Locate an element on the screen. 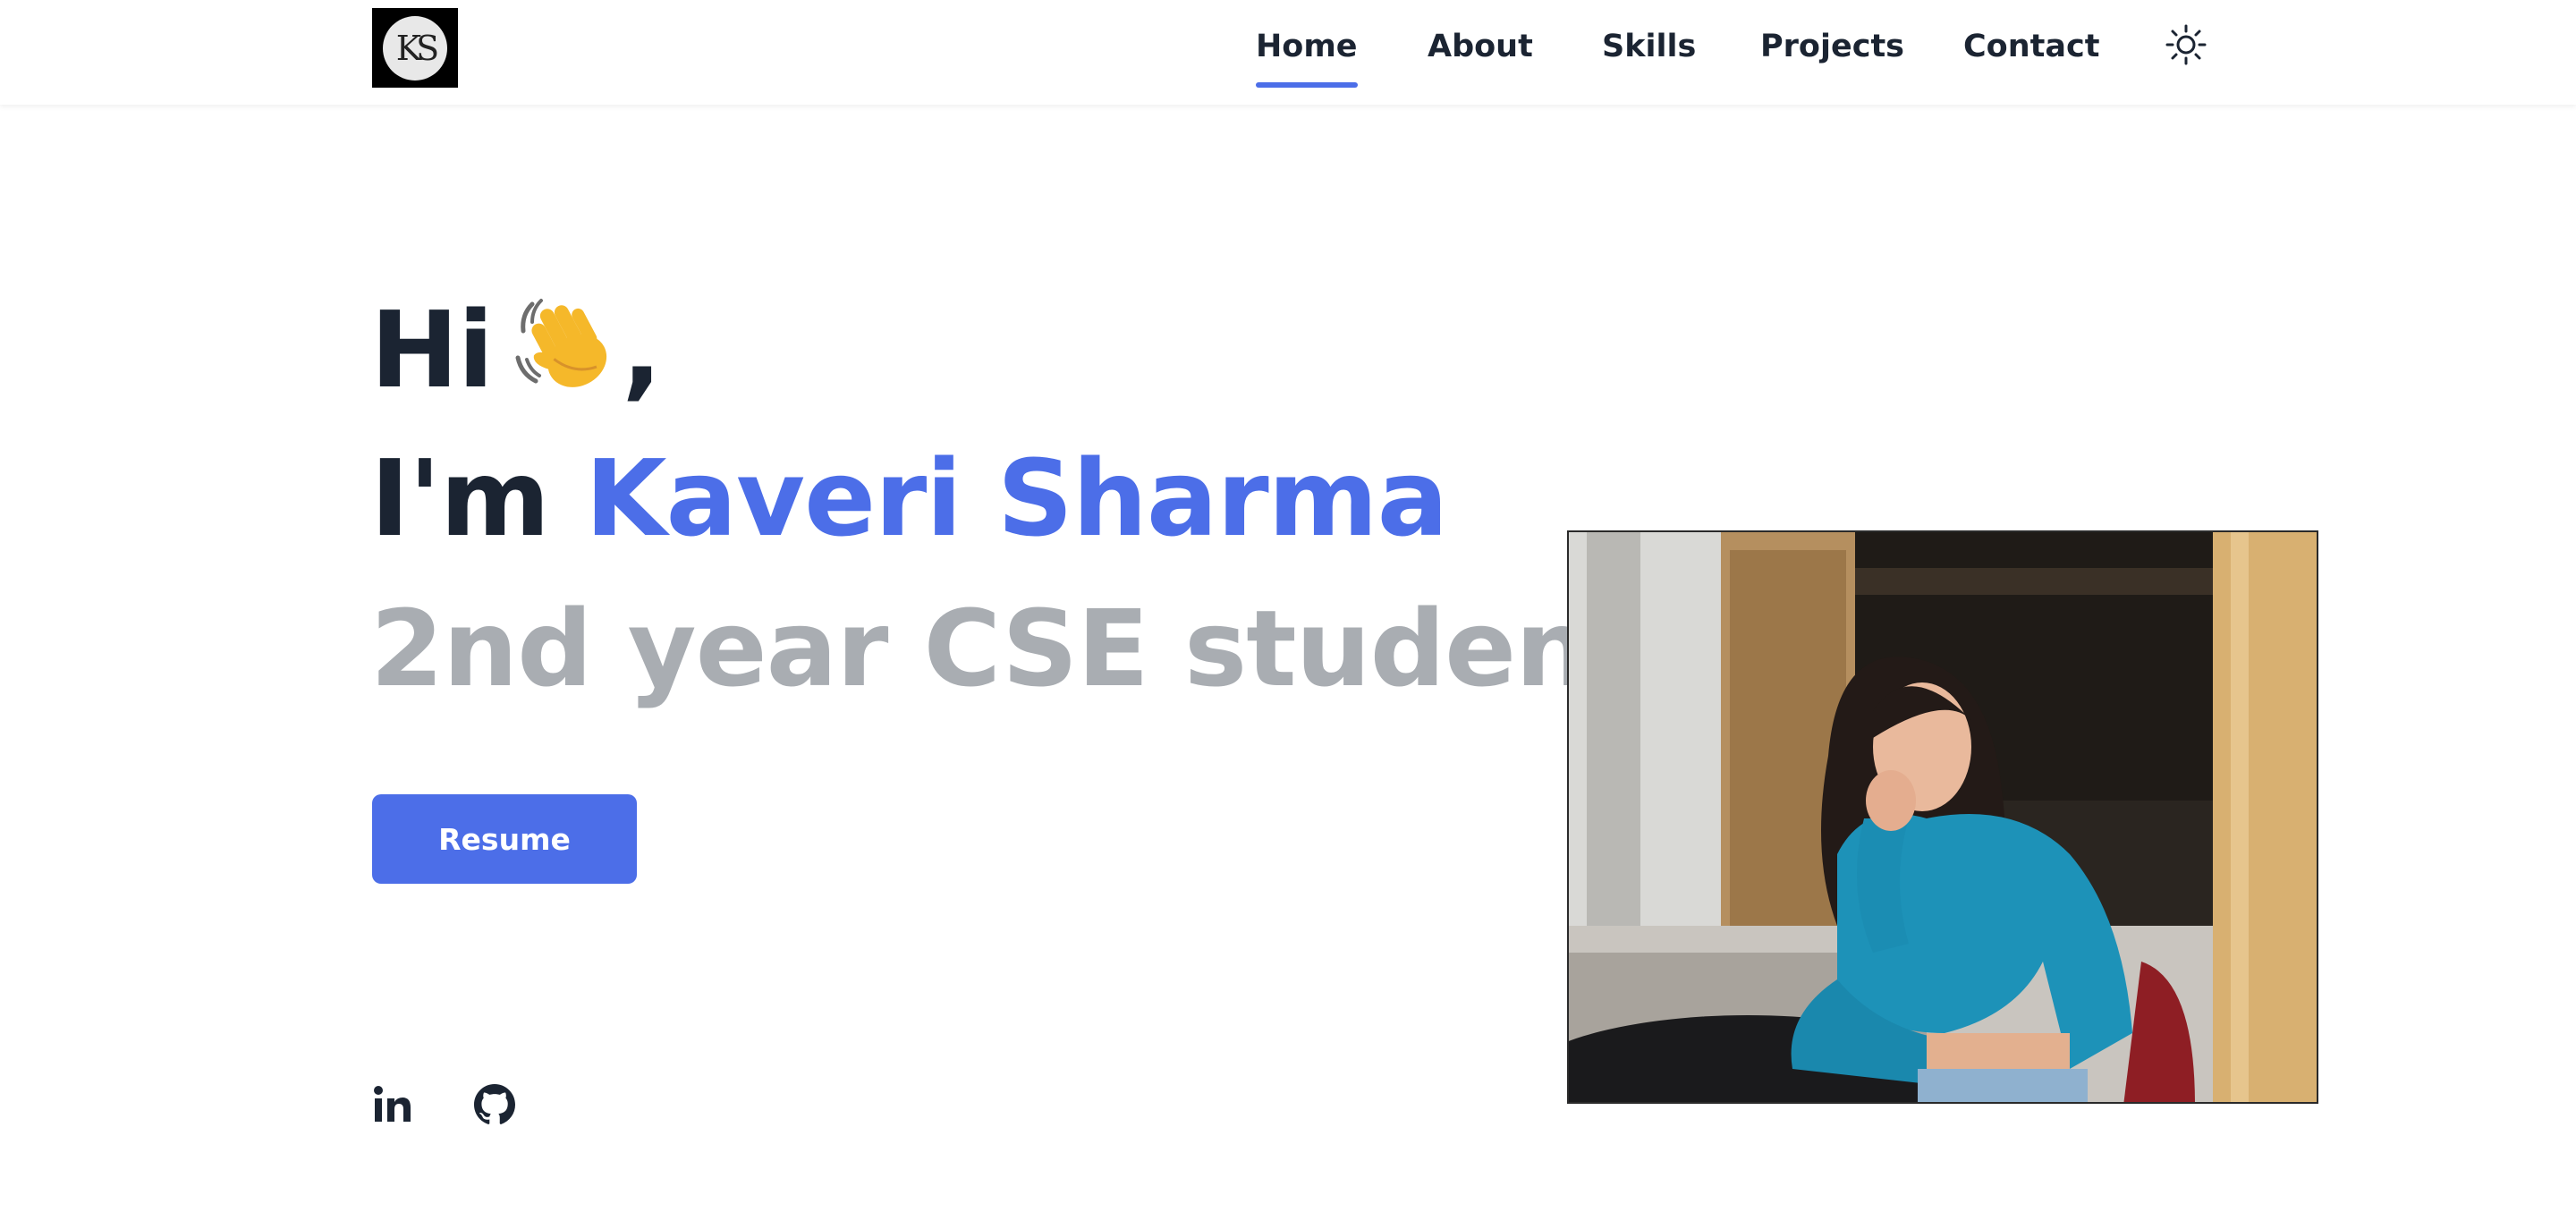 The height and width of the screenshot is (1229, 2576). linkedin-icon is located at coordinates (392, 1104).